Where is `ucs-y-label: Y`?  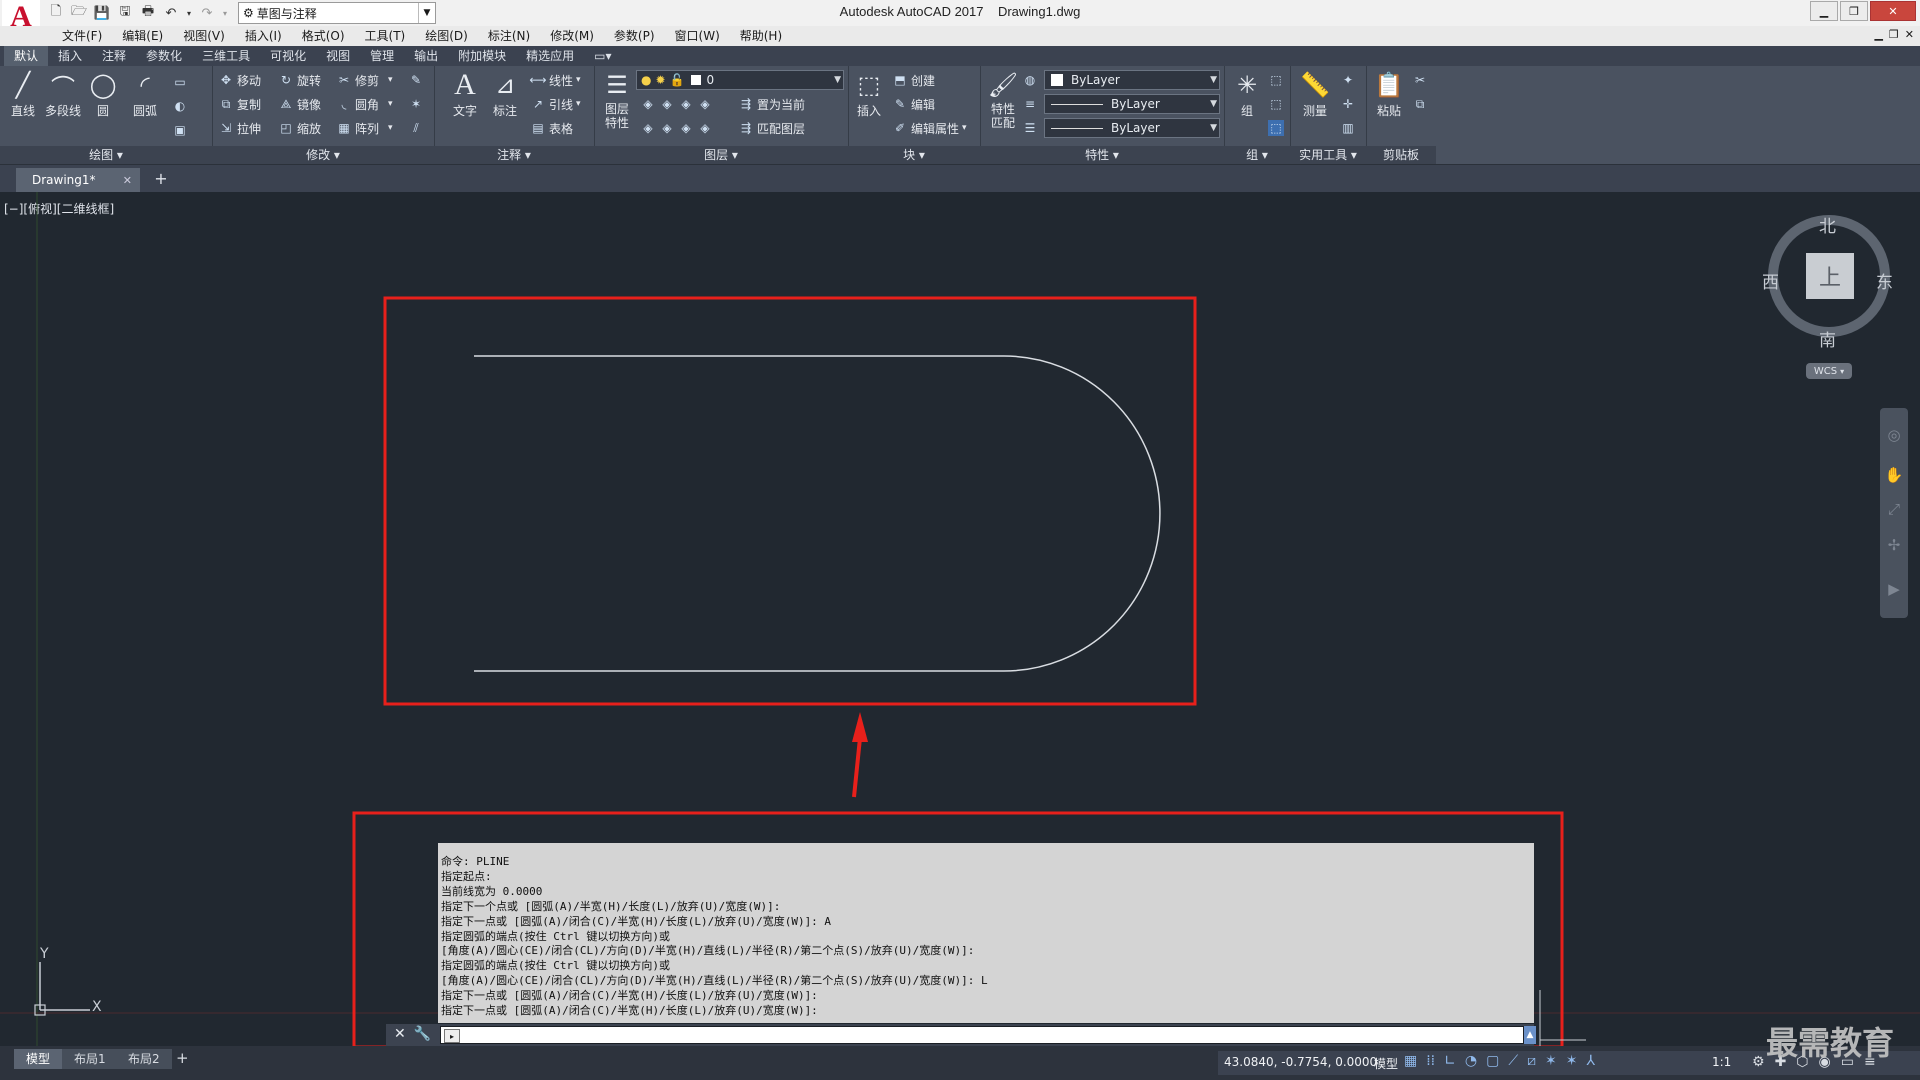
ucs-y-label: Y is located at coordinates (44, 954).